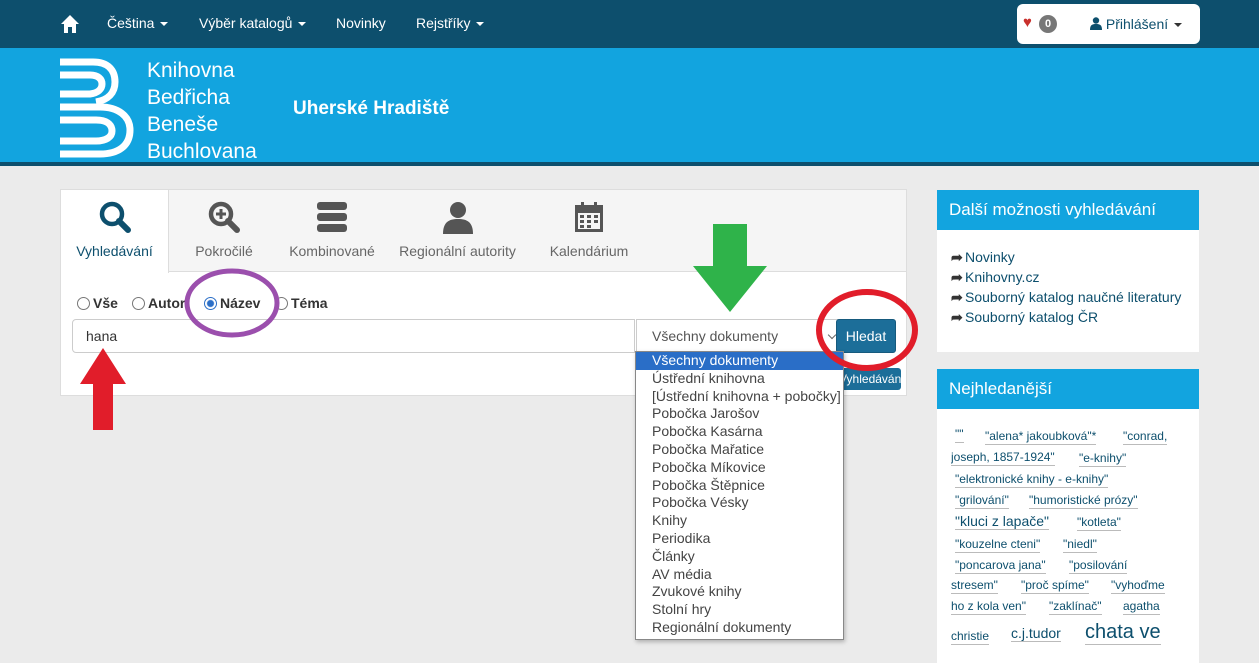  What do you see at coordinates (202, 111) in the screenshot?
I see `library-name: Knihovna Bedřicha Beneše Buchlovana` at bounding box center [202, 111].